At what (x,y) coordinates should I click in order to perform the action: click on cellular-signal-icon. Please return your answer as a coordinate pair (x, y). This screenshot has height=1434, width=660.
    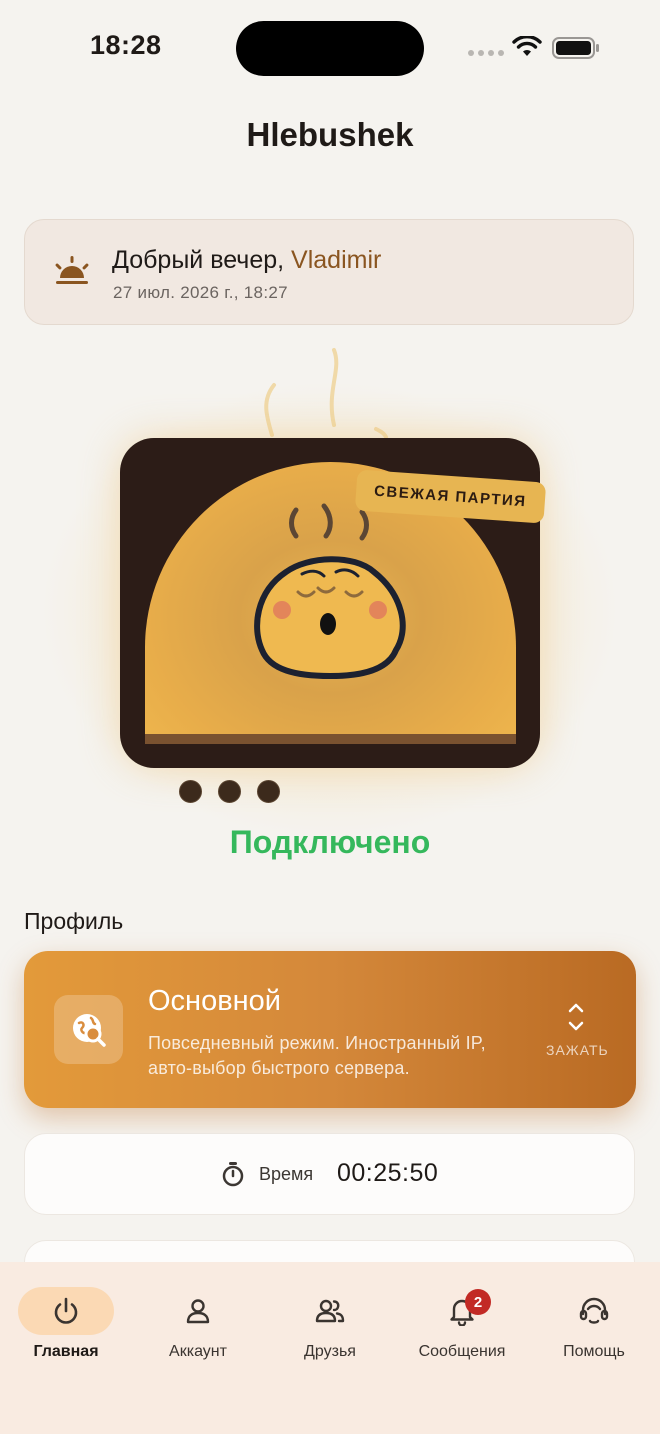
    Looking at the image, I should click on (486, 53).